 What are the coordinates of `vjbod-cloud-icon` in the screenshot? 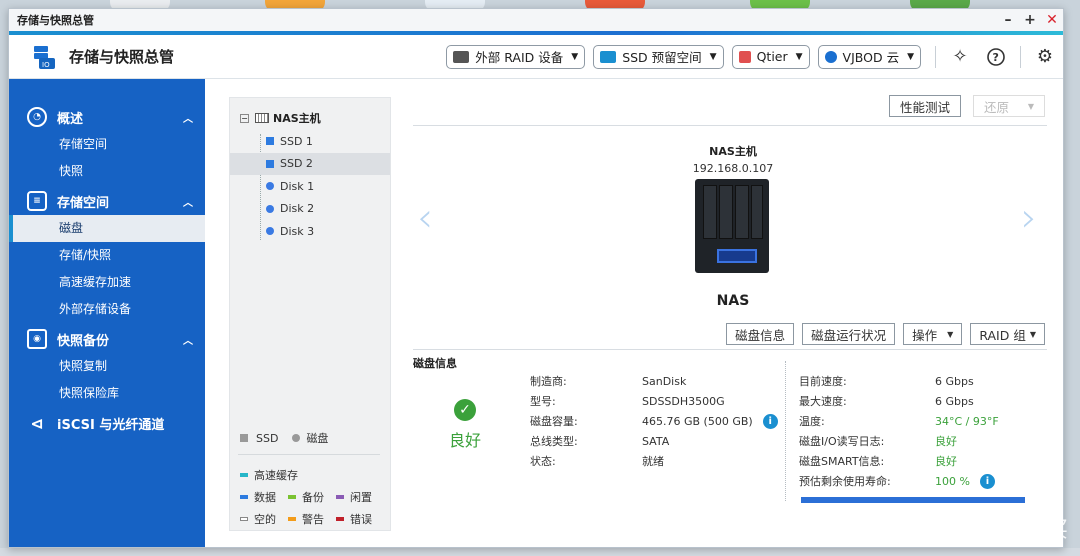 It's located at (830, 56).